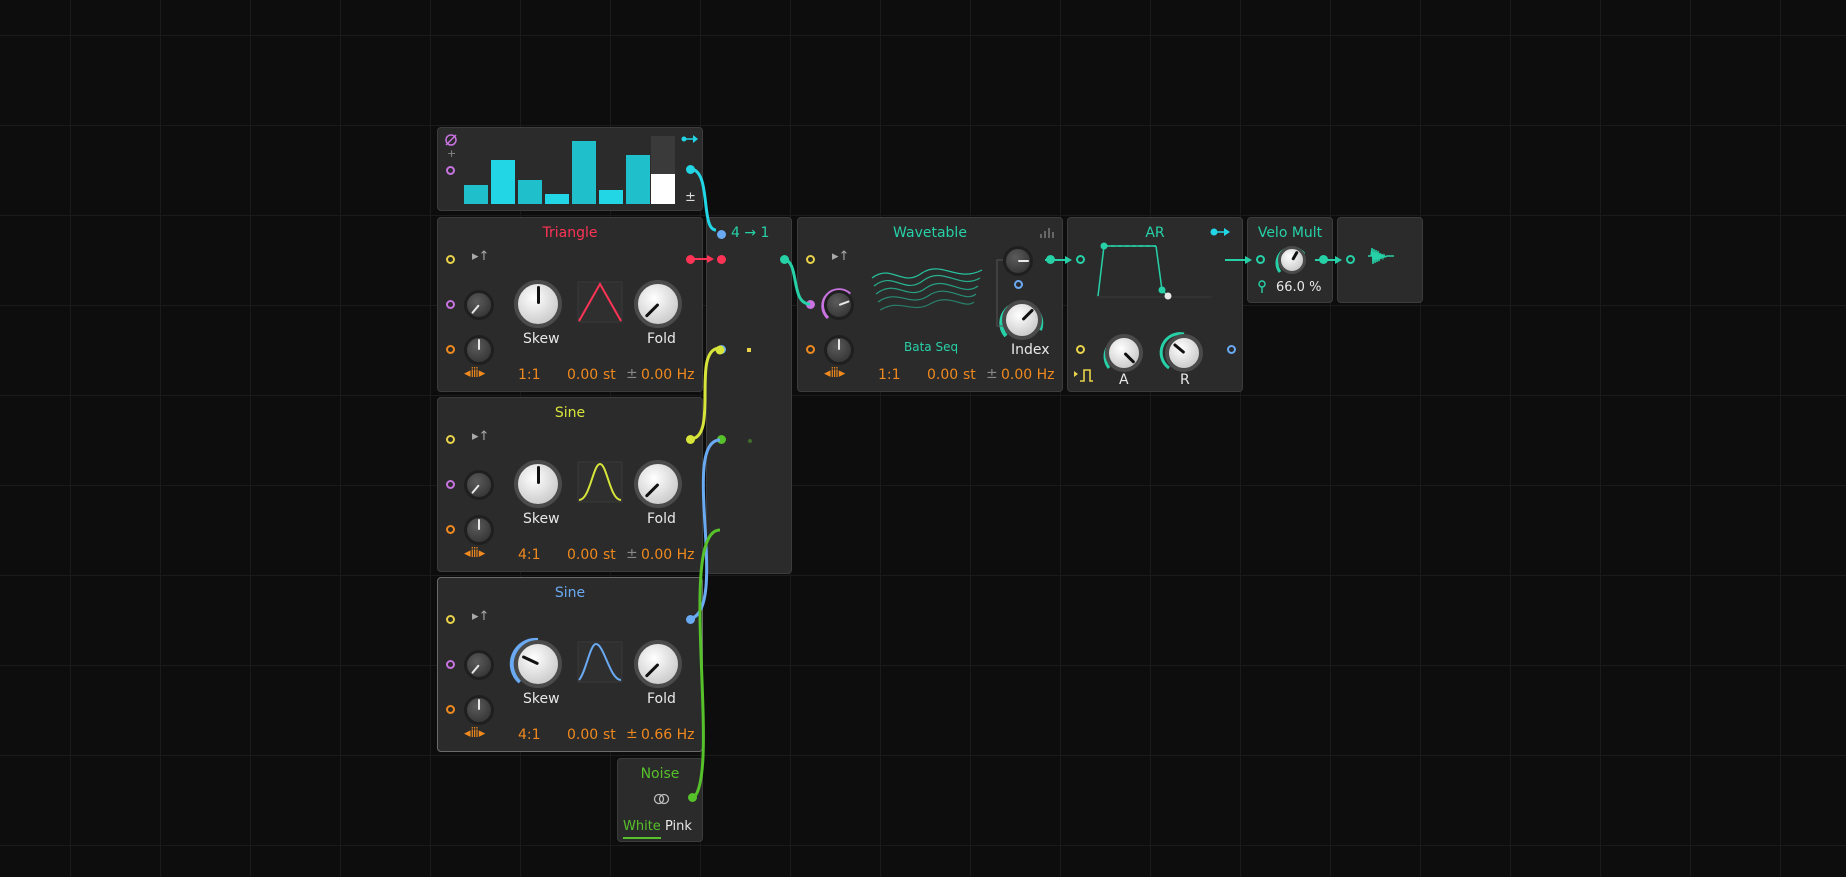 This screenshot has height=877, width=1846. I want to click on cable-steps-to-selector, so click(703, 199).